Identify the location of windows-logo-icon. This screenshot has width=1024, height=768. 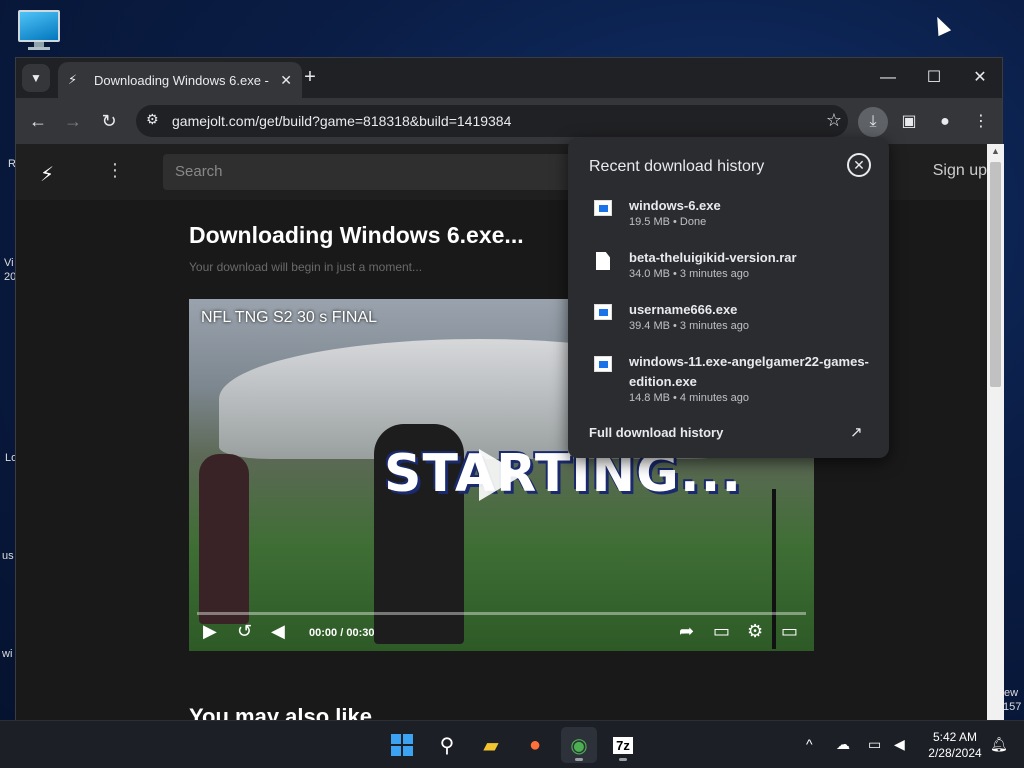
(402, 745).